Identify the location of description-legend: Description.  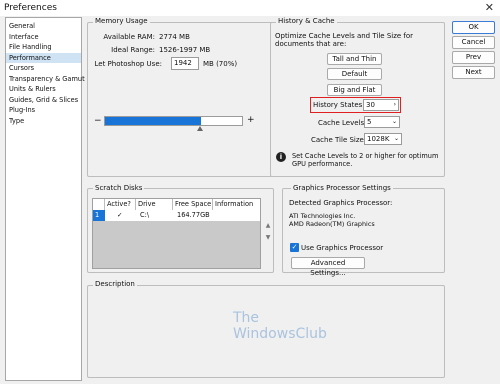
(115, 284).